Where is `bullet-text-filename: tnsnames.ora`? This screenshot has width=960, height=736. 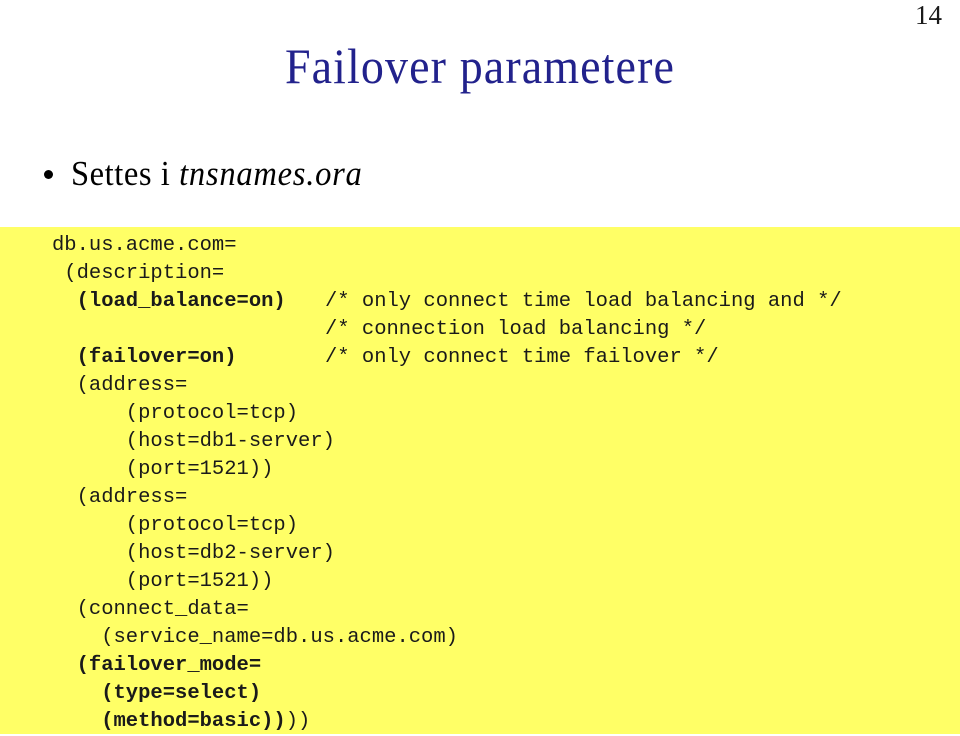
bullet-text-filename: tnsnames.ora is located at coordinates (271, 173).